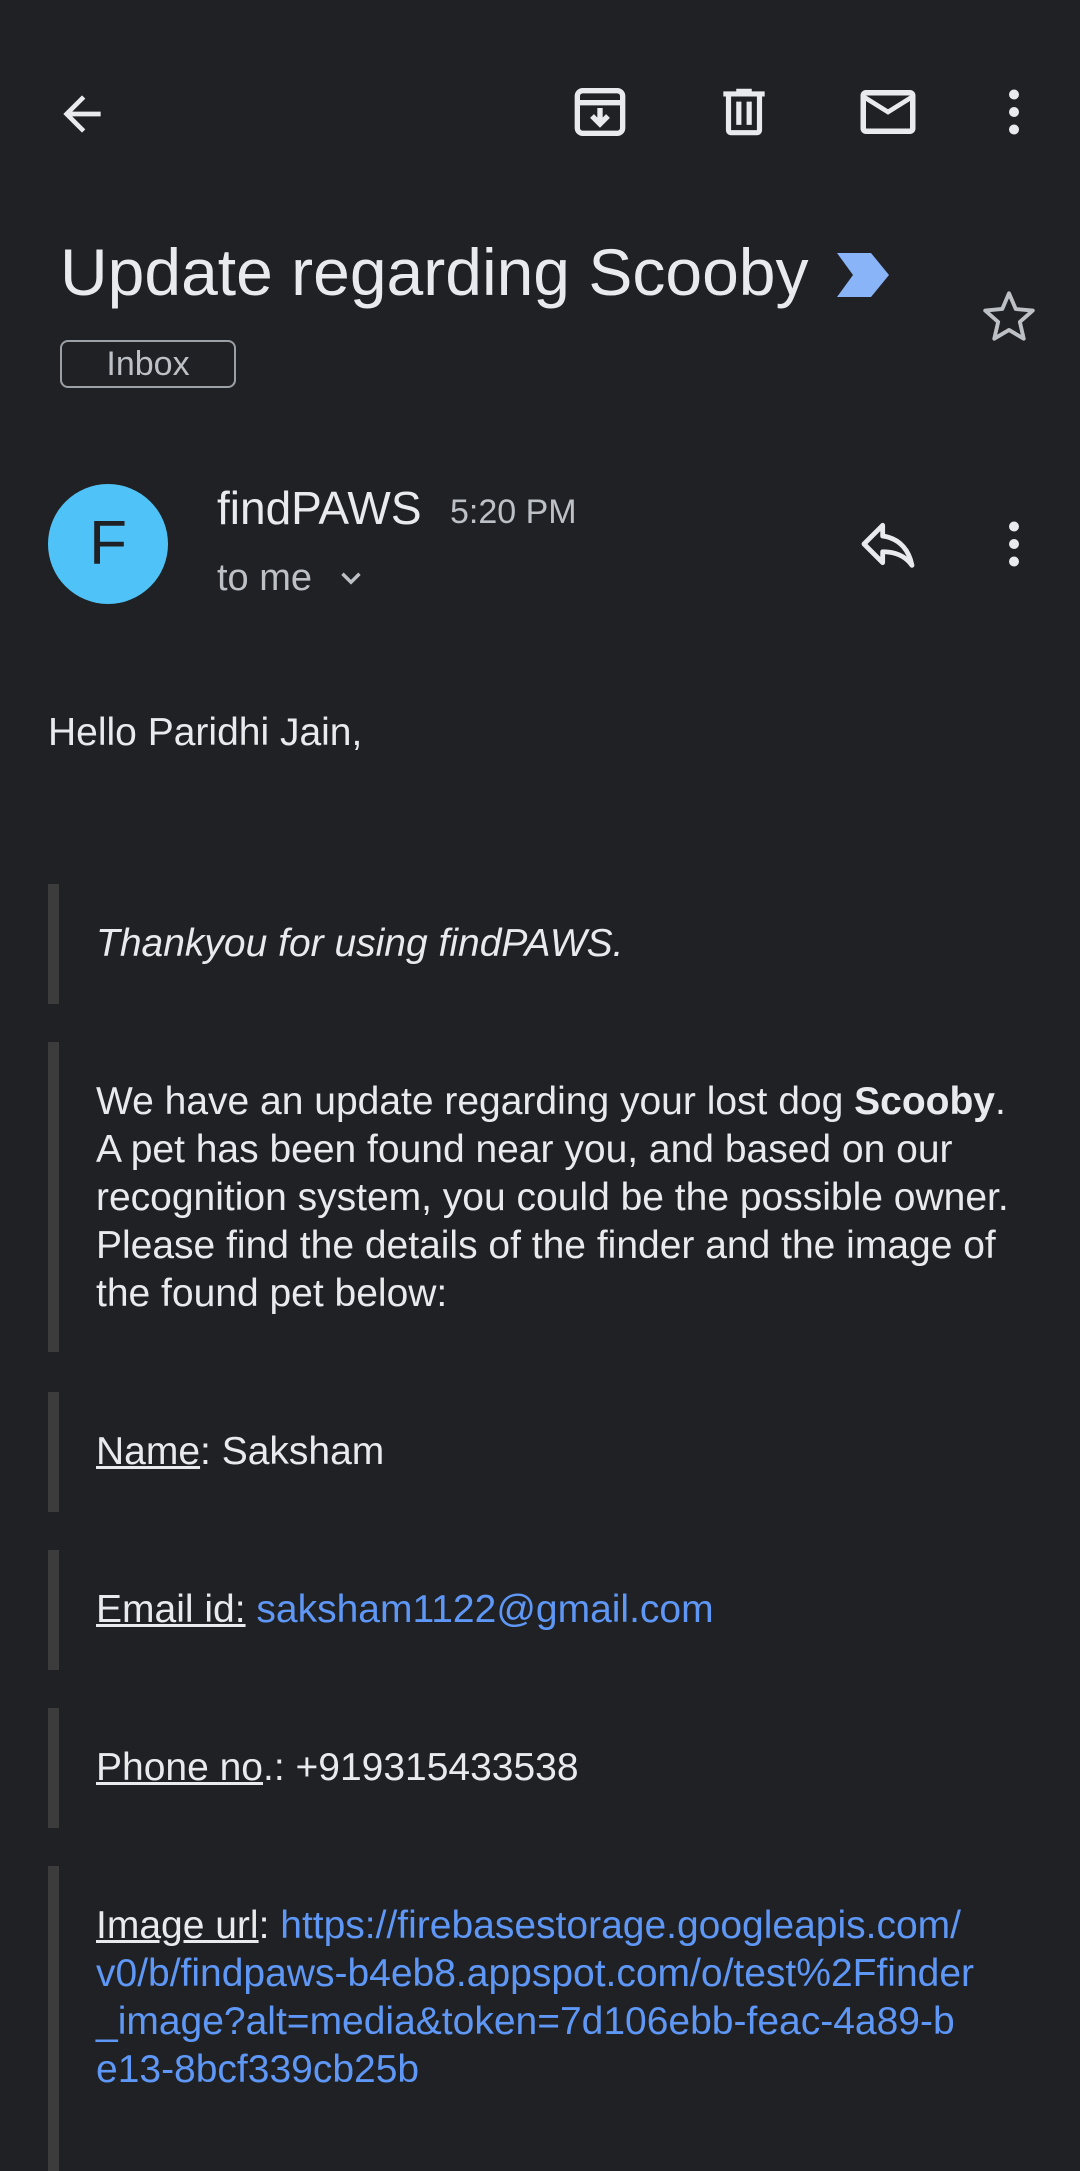  I want to click on top-app-bar, so click(540, 110).